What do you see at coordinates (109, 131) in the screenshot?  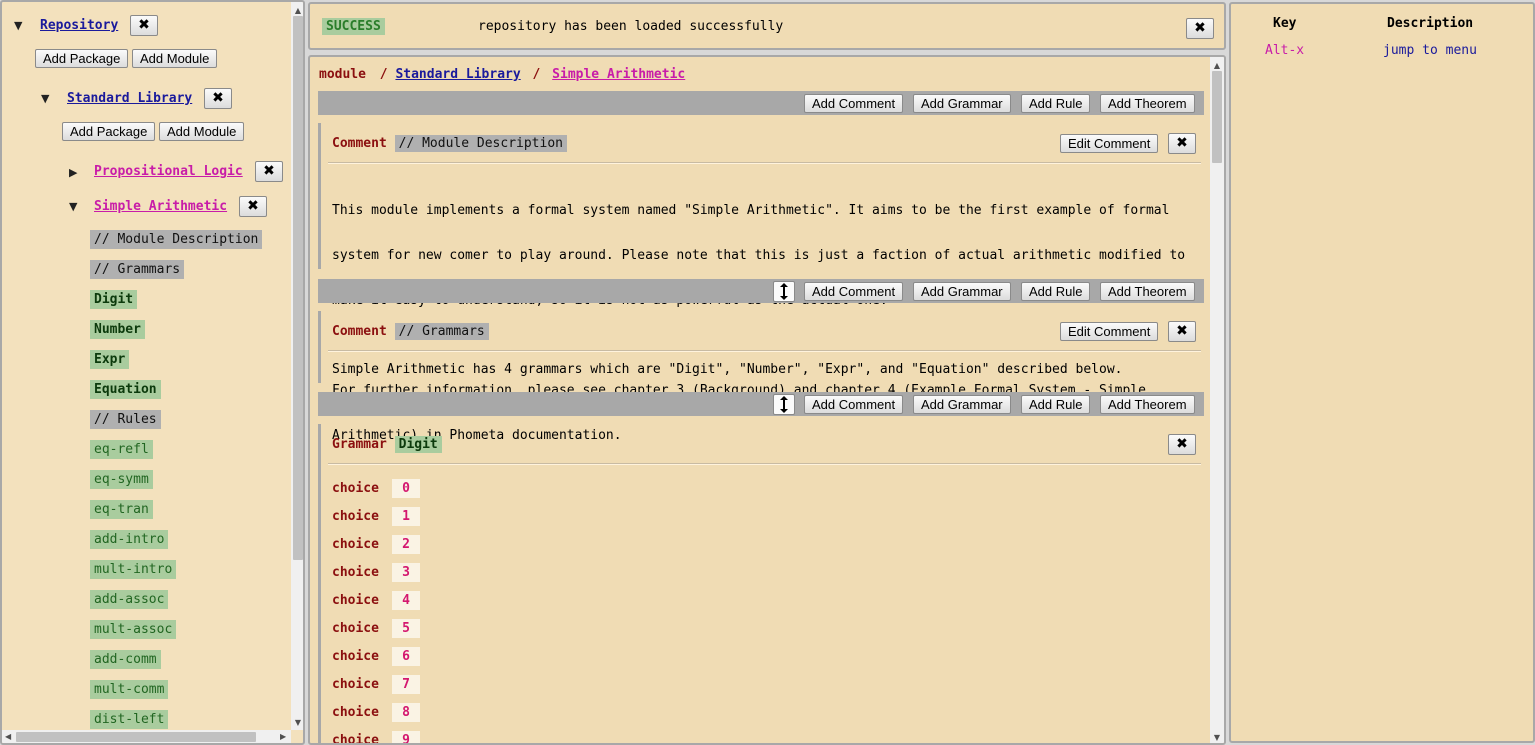 I see `standard-library-add-package-button: Add Package` at bounding box center [109, 131].